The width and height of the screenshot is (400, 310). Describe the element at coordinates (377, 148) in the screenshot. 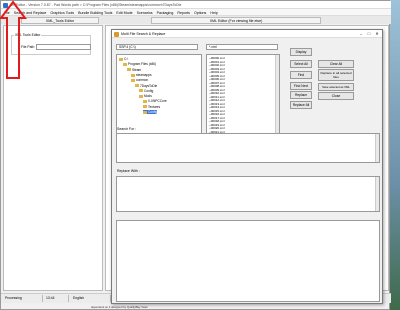

I see `search-for-scrollbar` at that location.